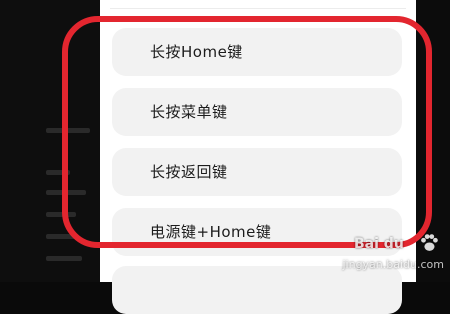 The image size is (450, 314). What do you see at coordinates (433, 141) in the screenshot?
I see `background-right-edge` at bounding box center [433, 141].